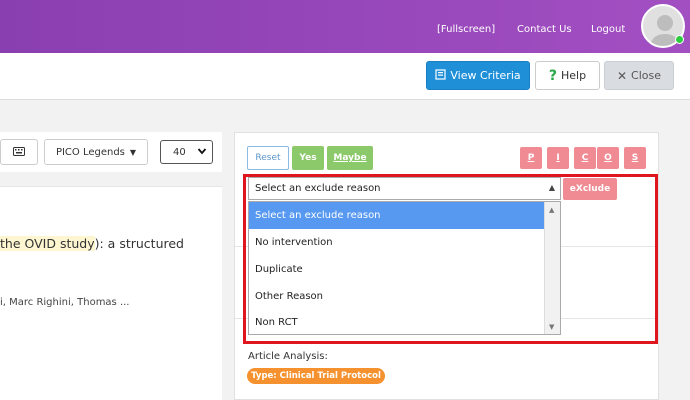 The image size is (690, 400). Describe the element at coordinates (350, 158) in the screenshot. I see `maybe-button: Maybe` at that location.